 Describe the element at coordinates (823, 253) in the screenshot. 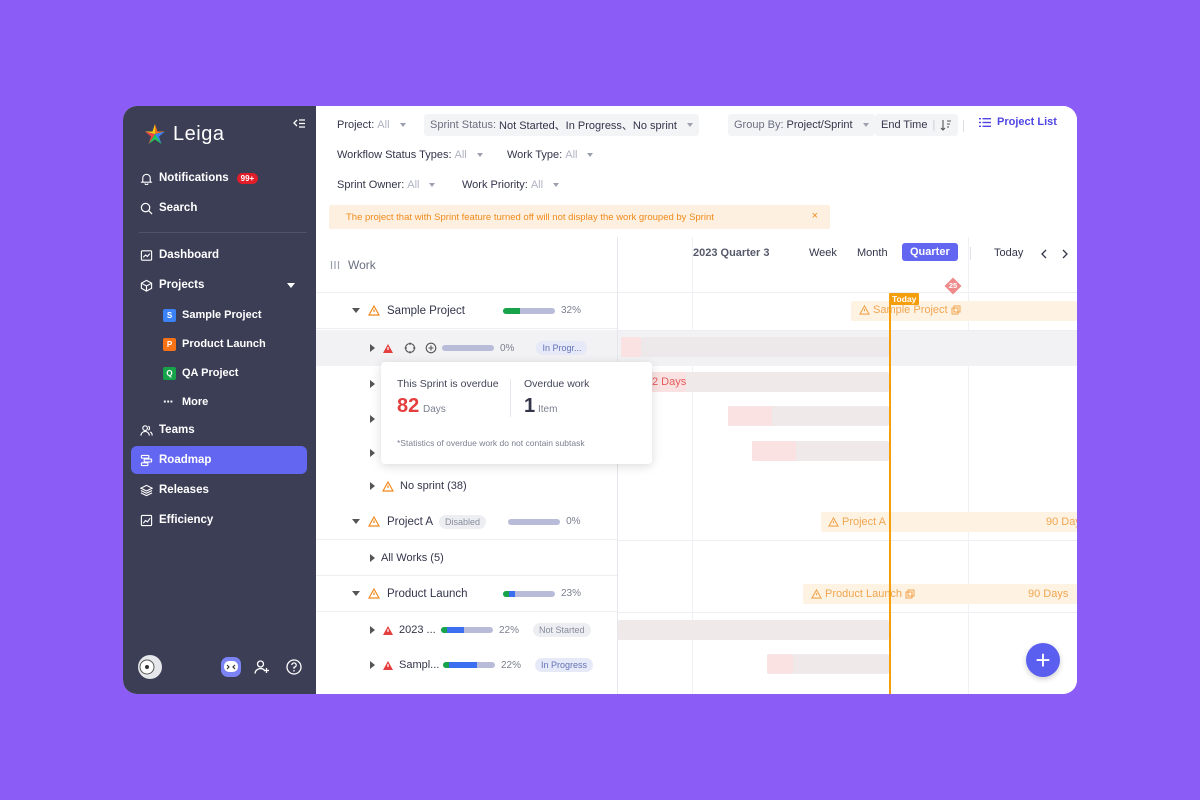

I see `view-week: Week` at that location.